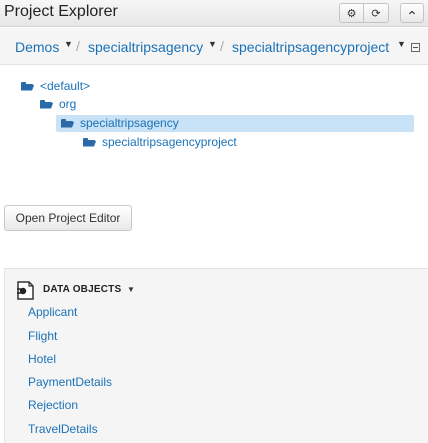  What do you see at coordinates (61, 11) in the screenshot?
I see `panel-title: Project Explorer` at bounding box center [61, 11].